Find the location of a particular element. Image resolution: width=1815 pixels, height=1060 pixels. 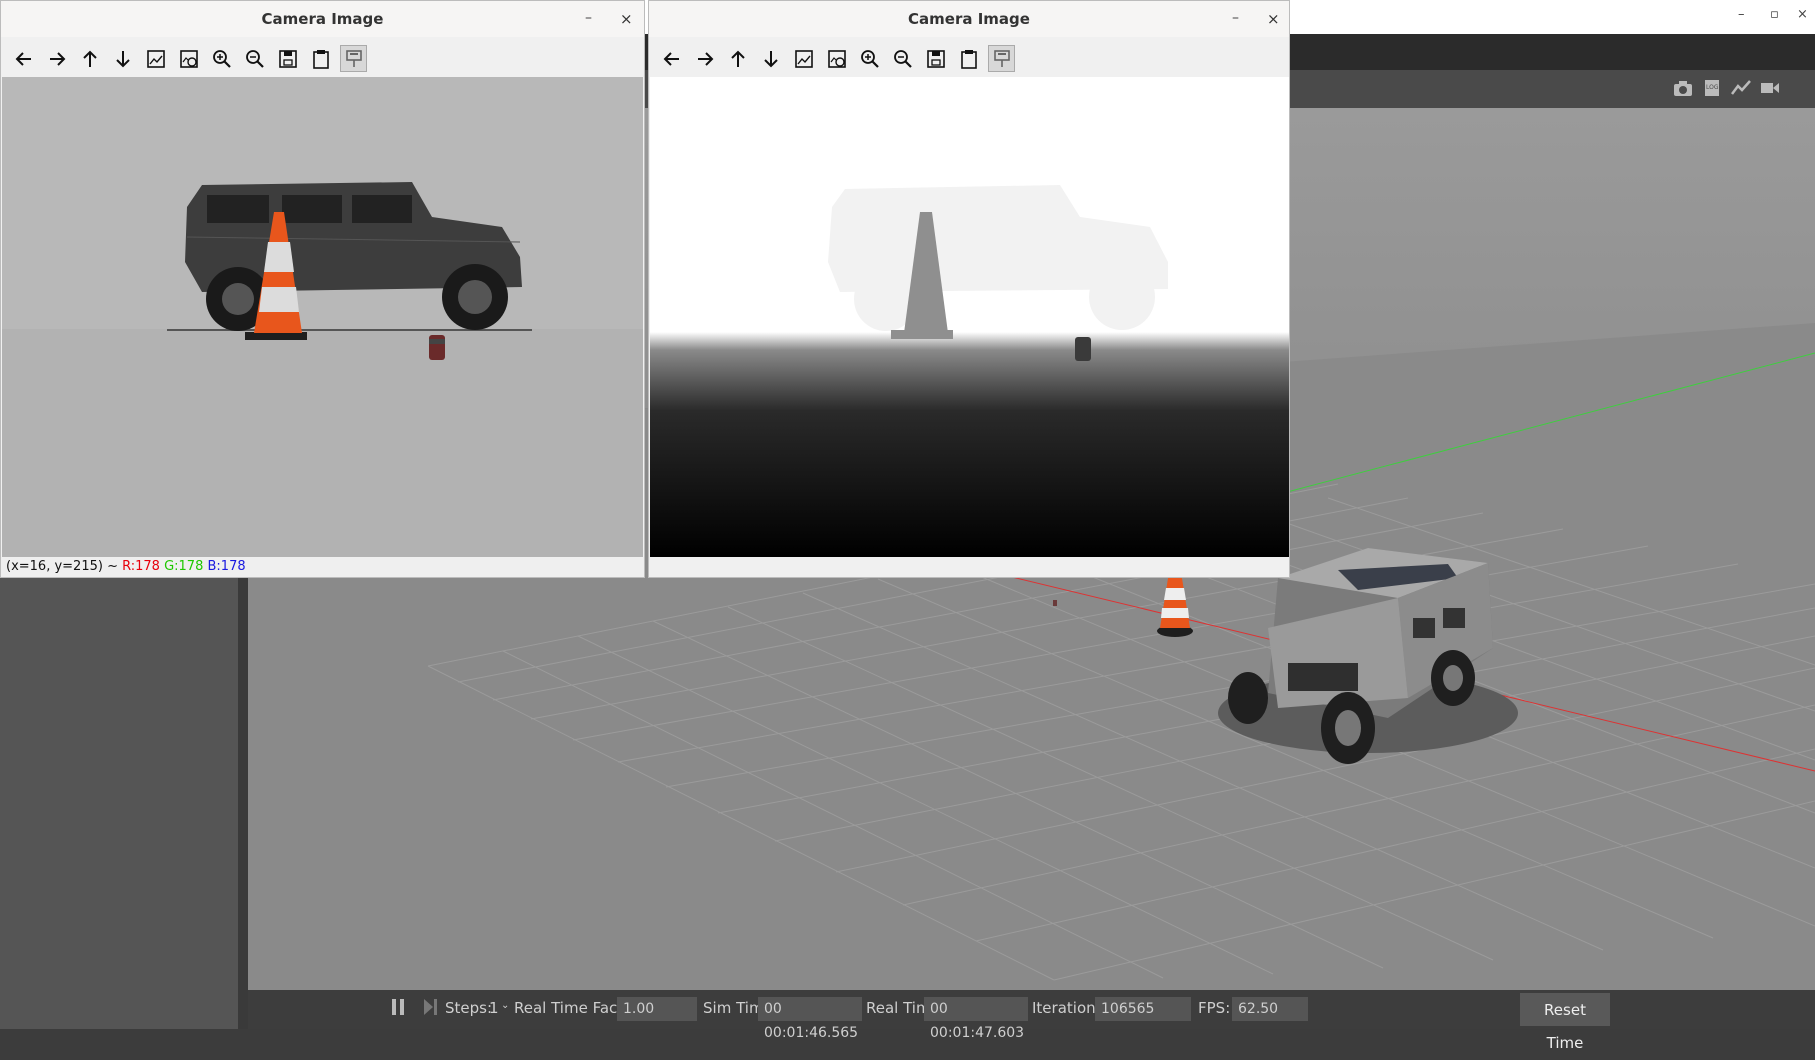

pixel-coords: (x=16, y=215) ~ is located at coordinates (62, 566).